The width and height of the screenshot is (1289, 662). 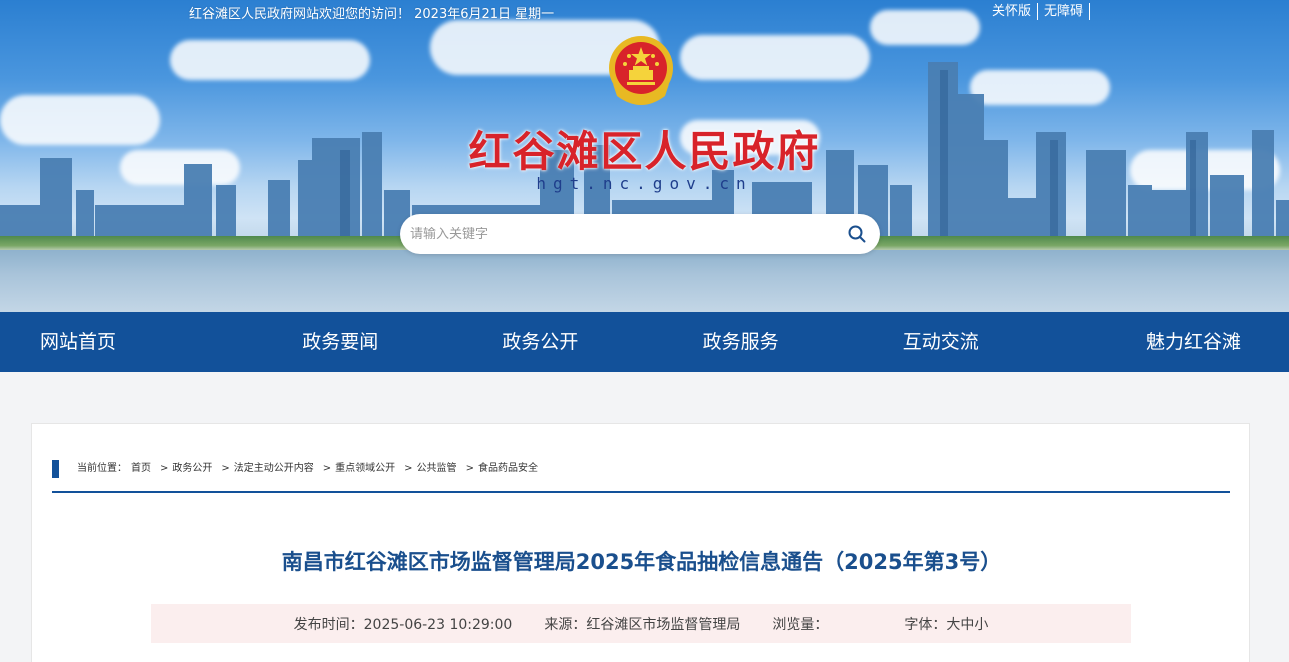 I want to click on search-button, so click(x=857, y=234).